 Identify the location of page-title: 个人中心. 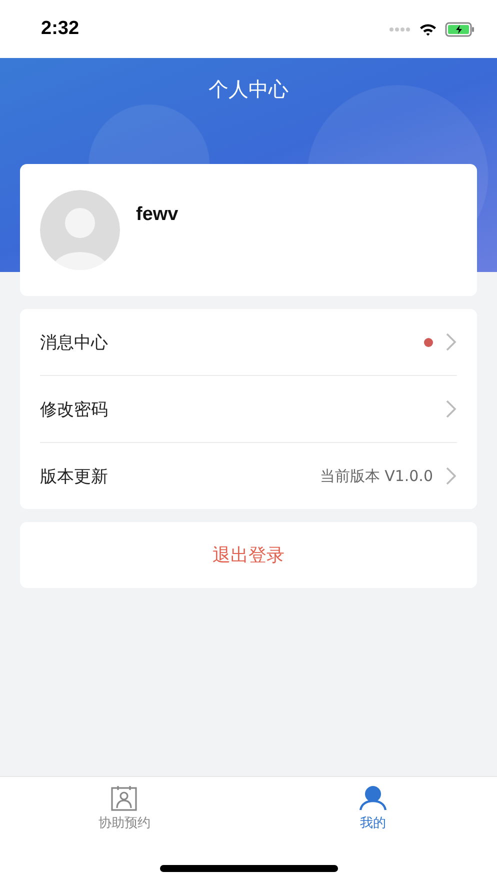
(248, 89).